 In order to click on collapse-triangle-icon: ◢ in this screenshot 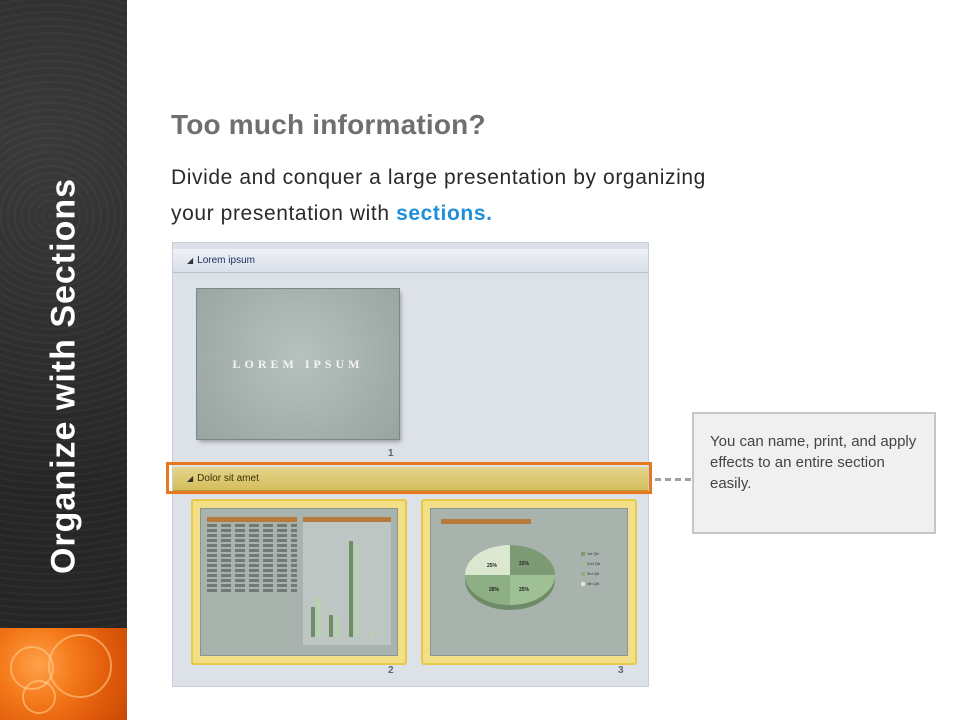, I will do `click(190, 260)`.